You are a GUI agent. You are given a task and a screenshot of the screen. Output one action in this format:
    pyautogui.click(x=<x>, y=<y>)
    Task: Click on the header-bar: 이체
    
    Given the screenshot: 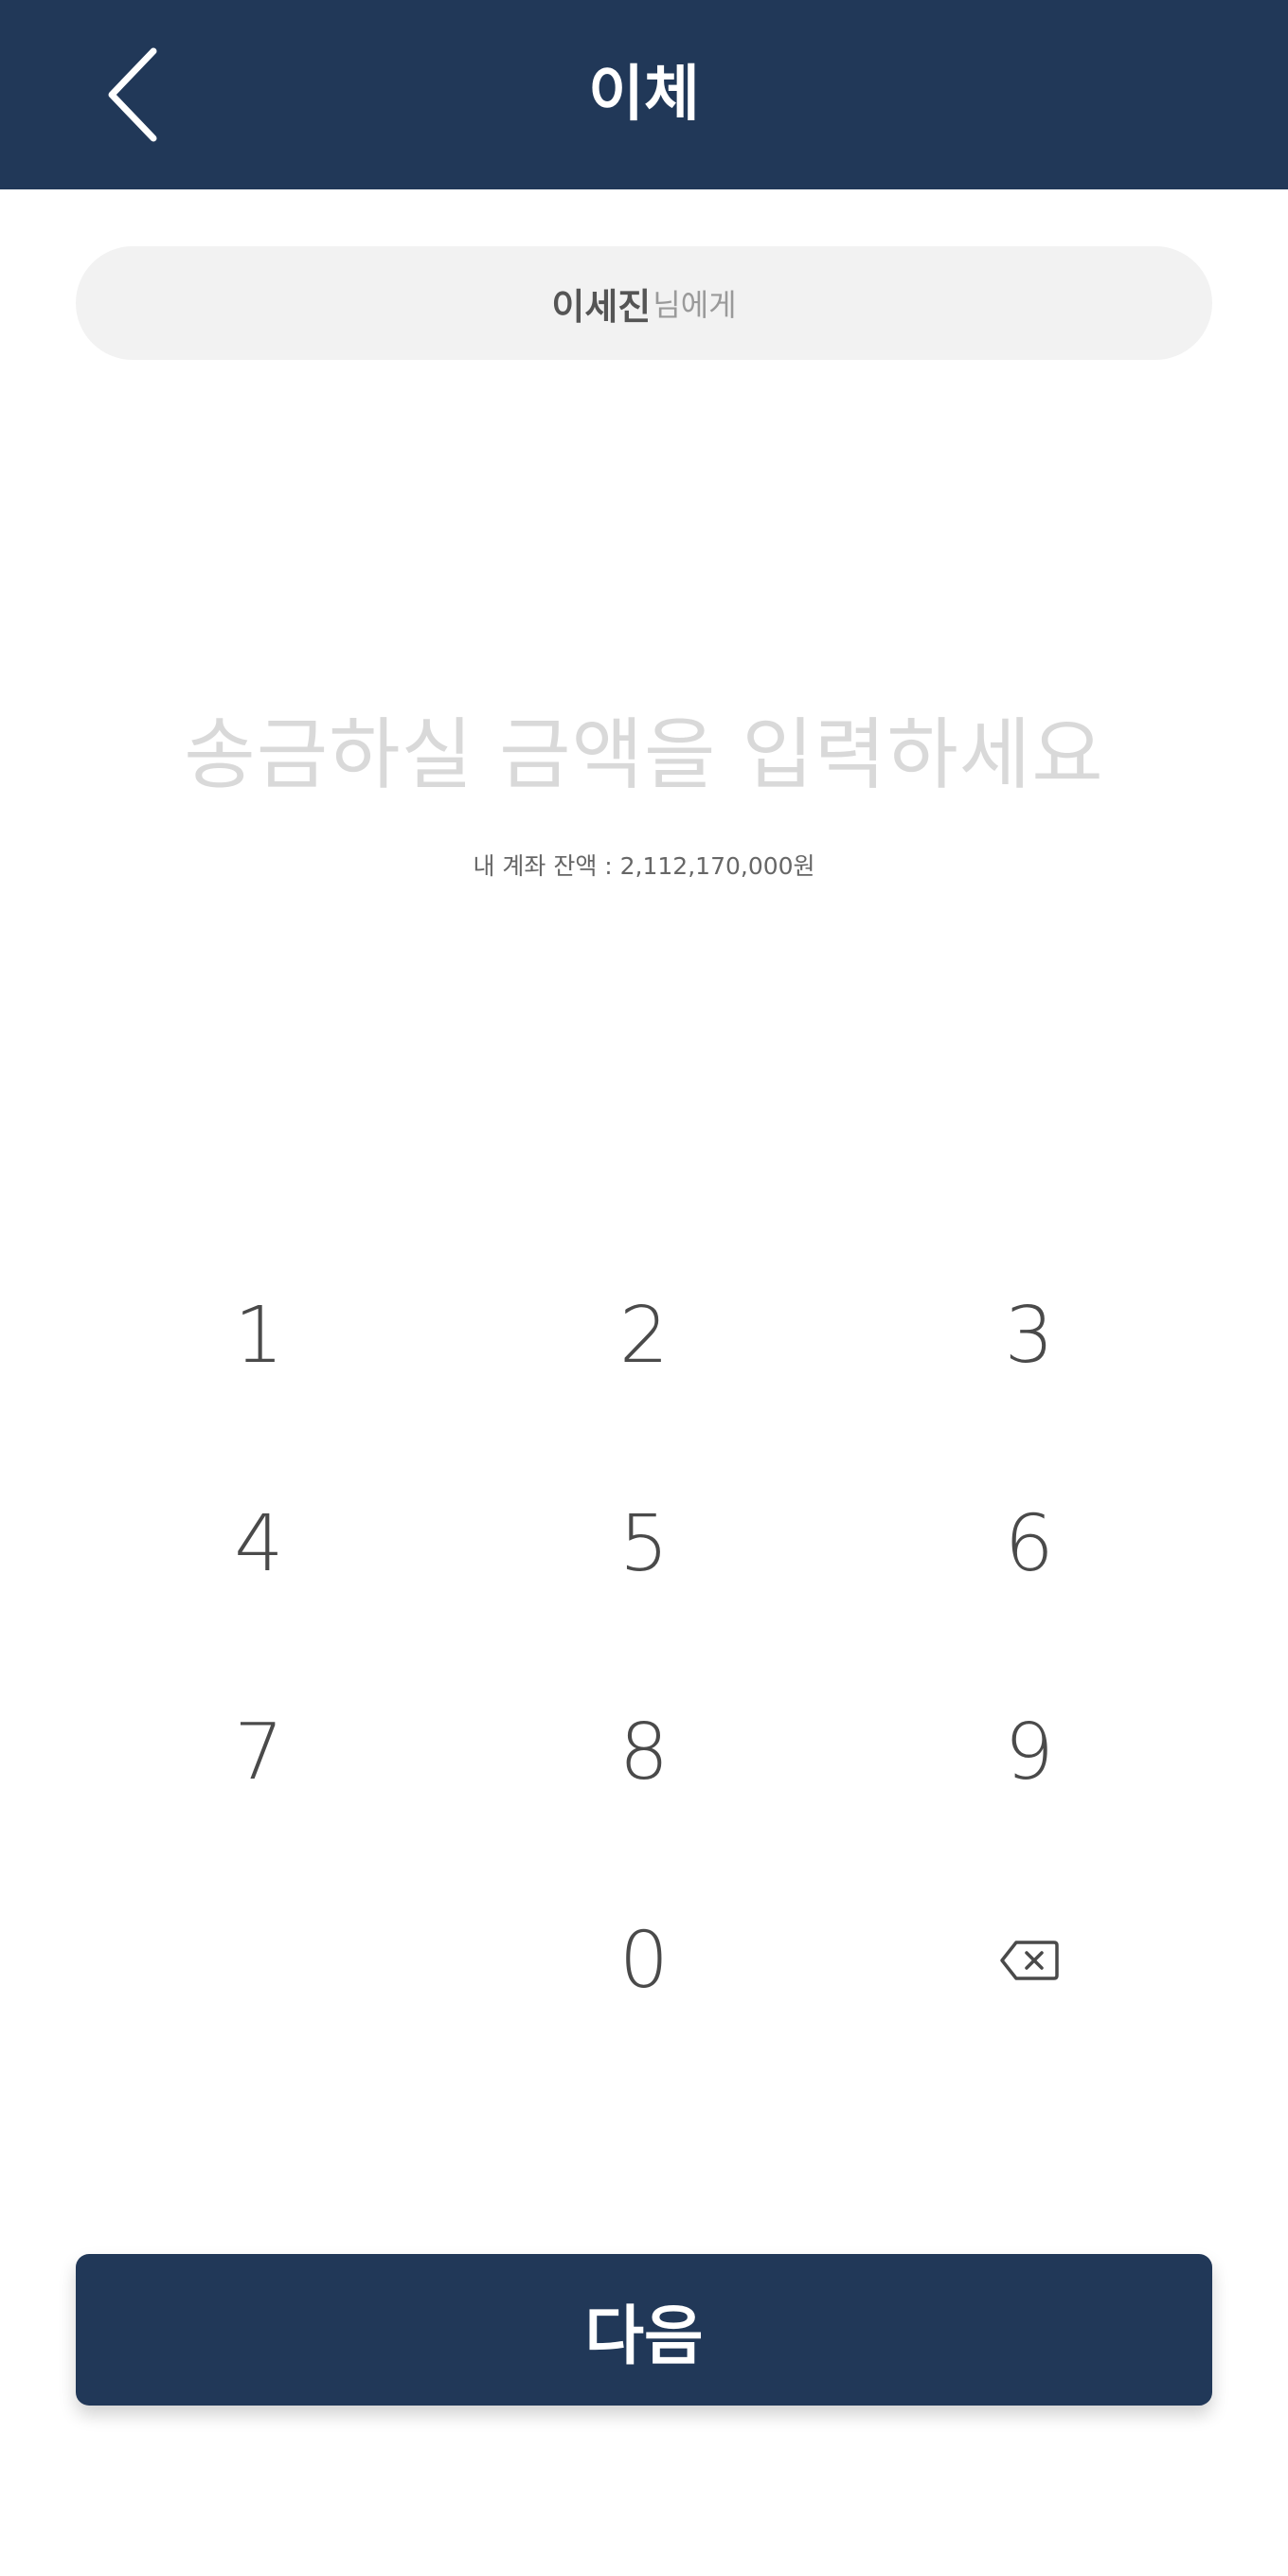 What is the action you would take?
    pyautogui.click(x=644, y=94)
    